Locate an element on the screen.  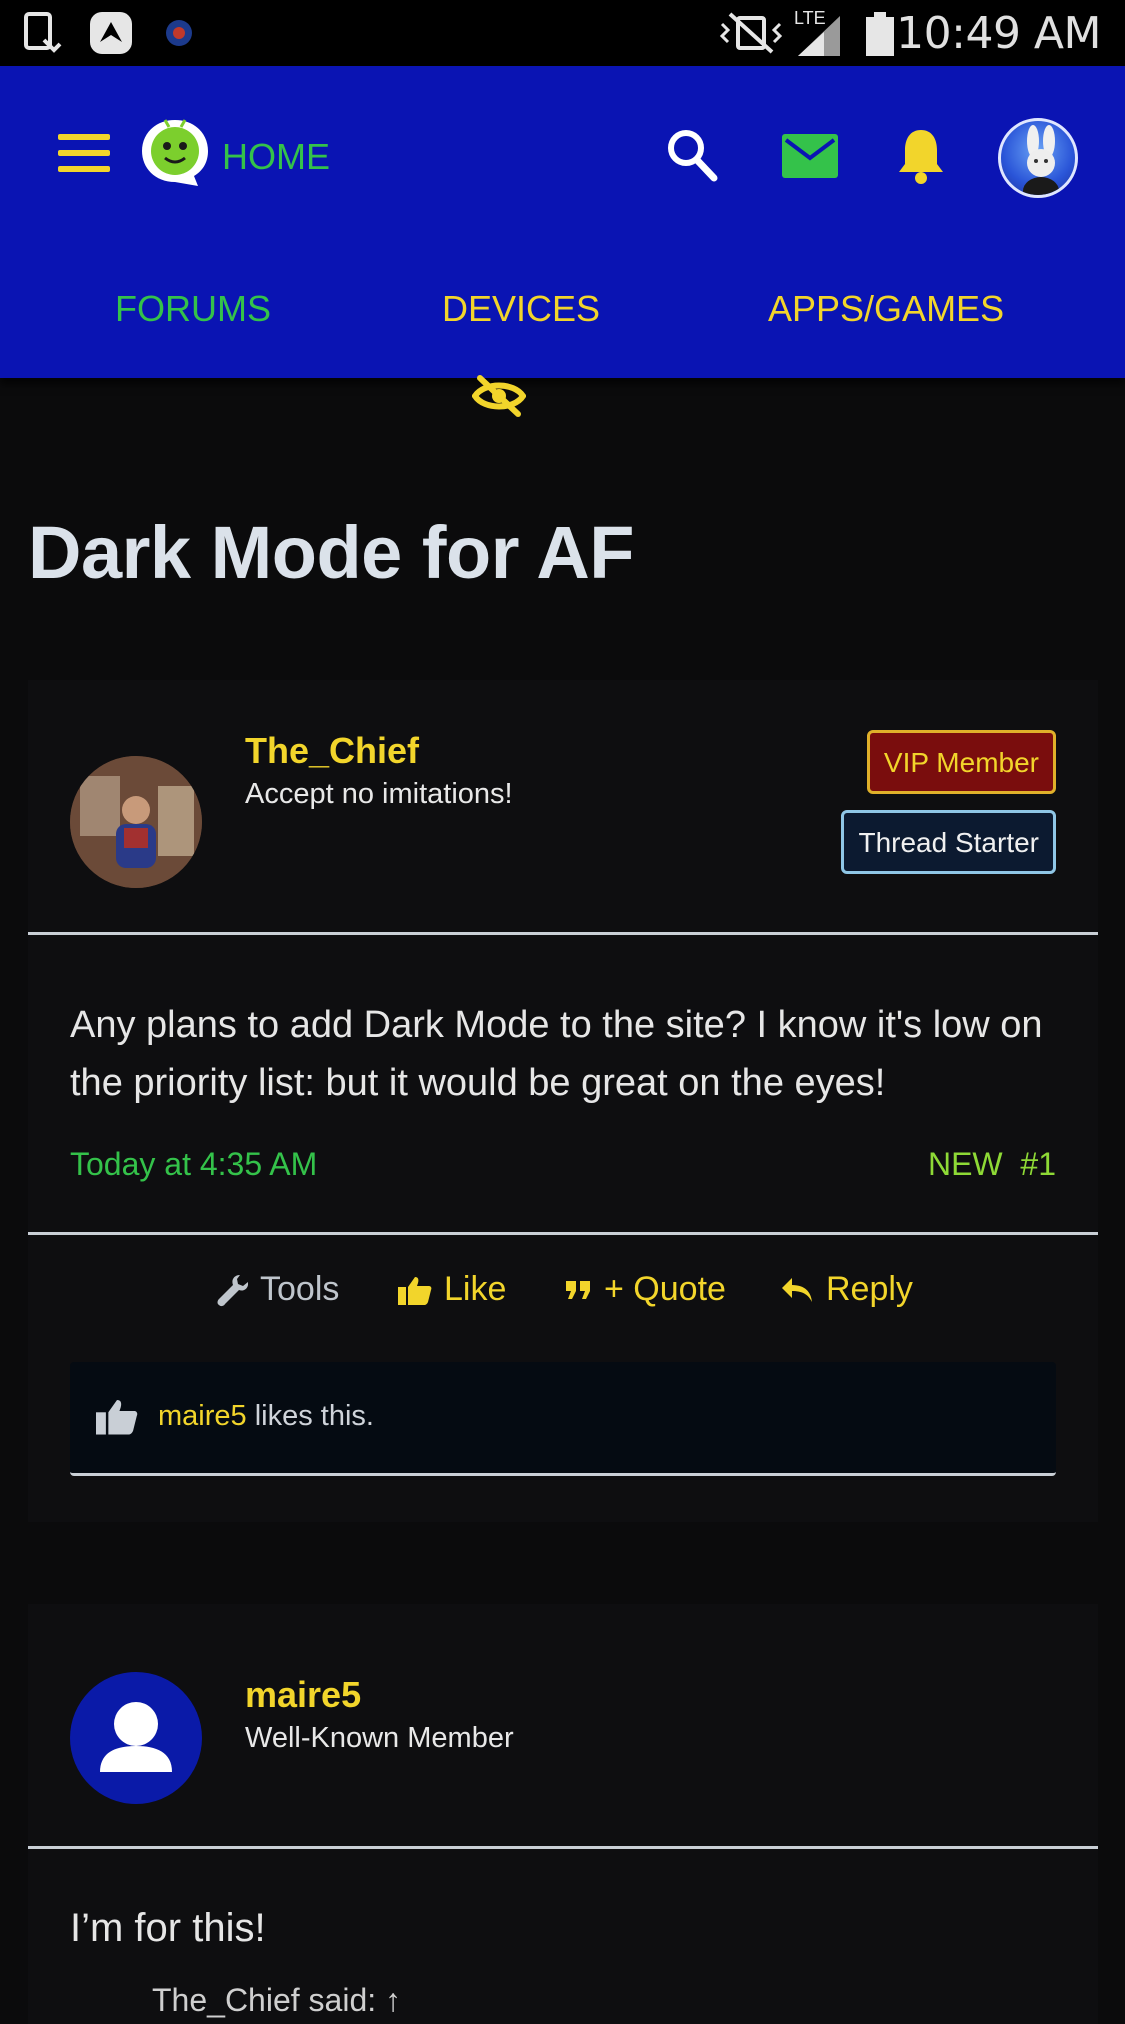
android-forums-logo is located at coordinates (175, 153).